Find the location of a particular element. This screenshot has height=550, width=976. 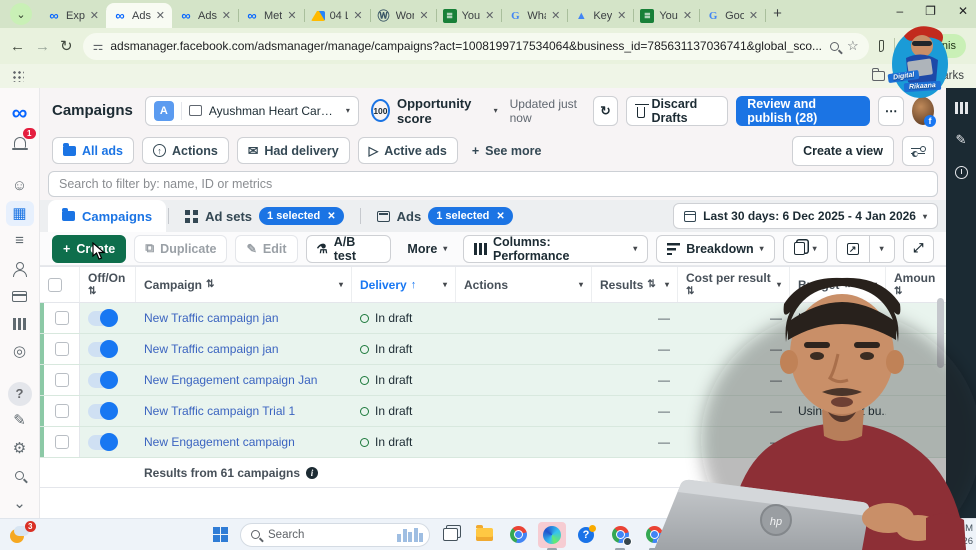

analytics-nav-icon is located at coordinates (20, 324).